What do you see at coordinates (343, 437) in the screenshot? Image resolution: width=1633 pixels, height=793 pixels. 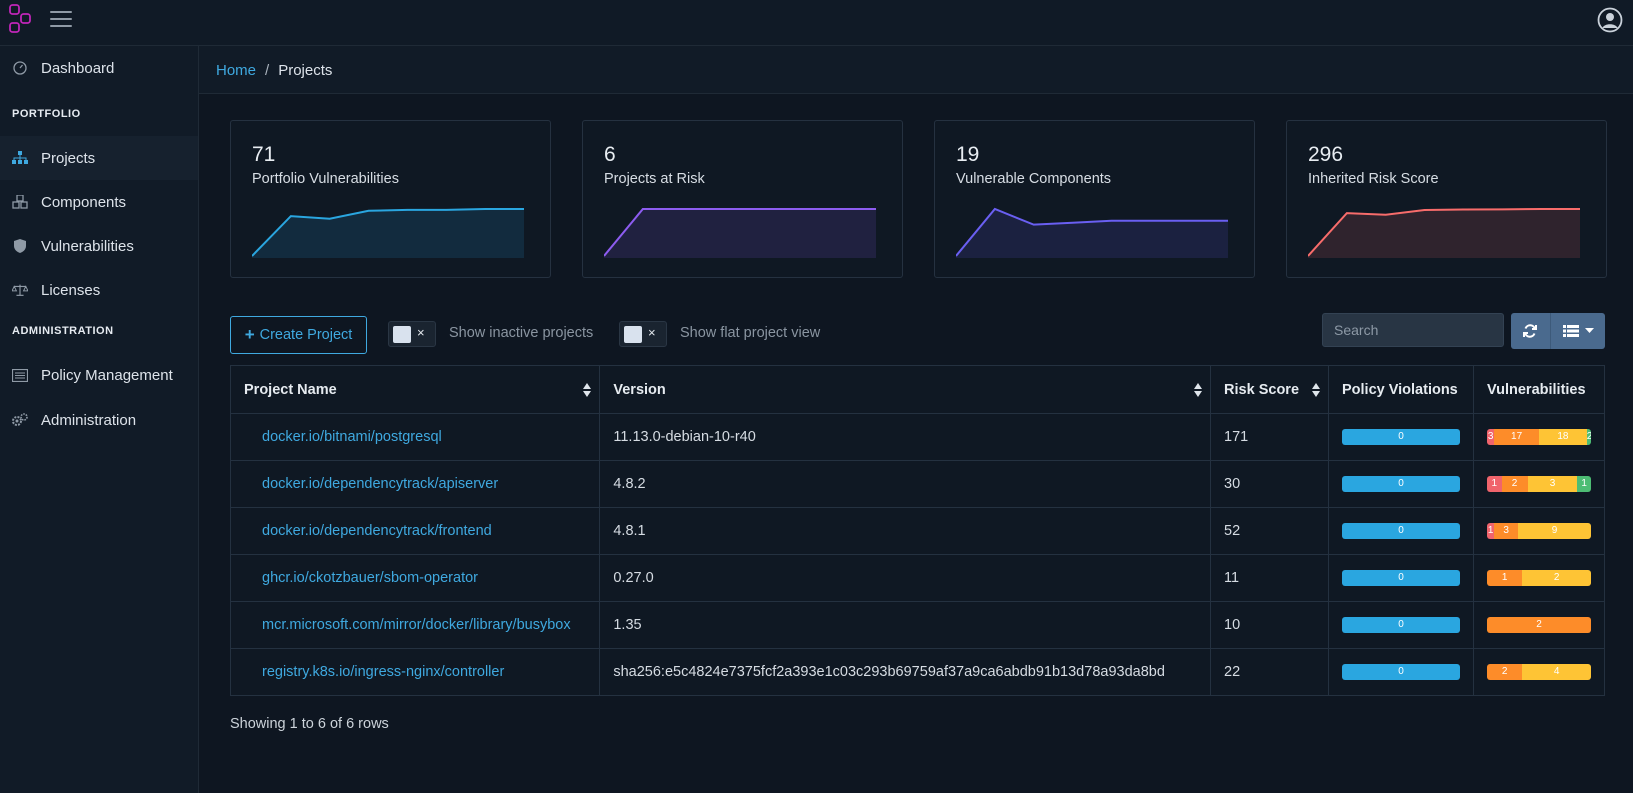 I see `project-link: docker.io/bitnami/postgresql` at bounding box center [343, 437].